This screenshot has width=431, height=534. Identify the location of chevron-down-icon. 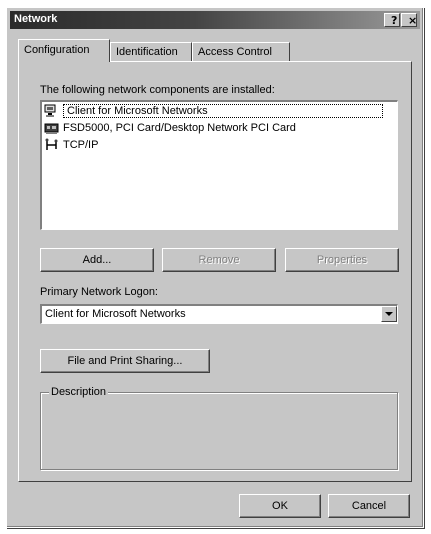
(389, 314).